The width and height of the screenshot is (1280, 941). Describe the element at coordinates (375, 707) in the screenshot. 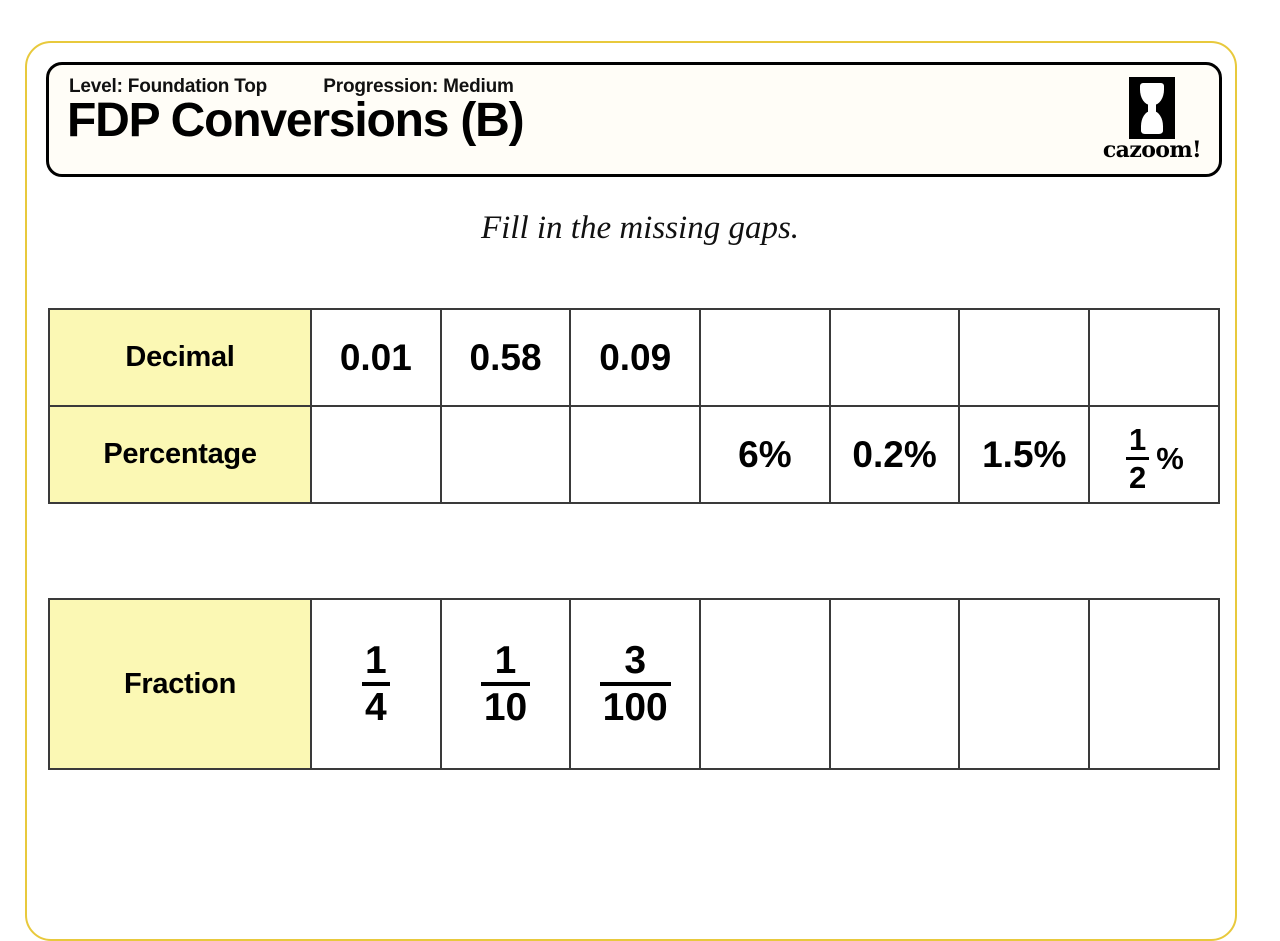

I see `fraction-denominator: 4` at that location.